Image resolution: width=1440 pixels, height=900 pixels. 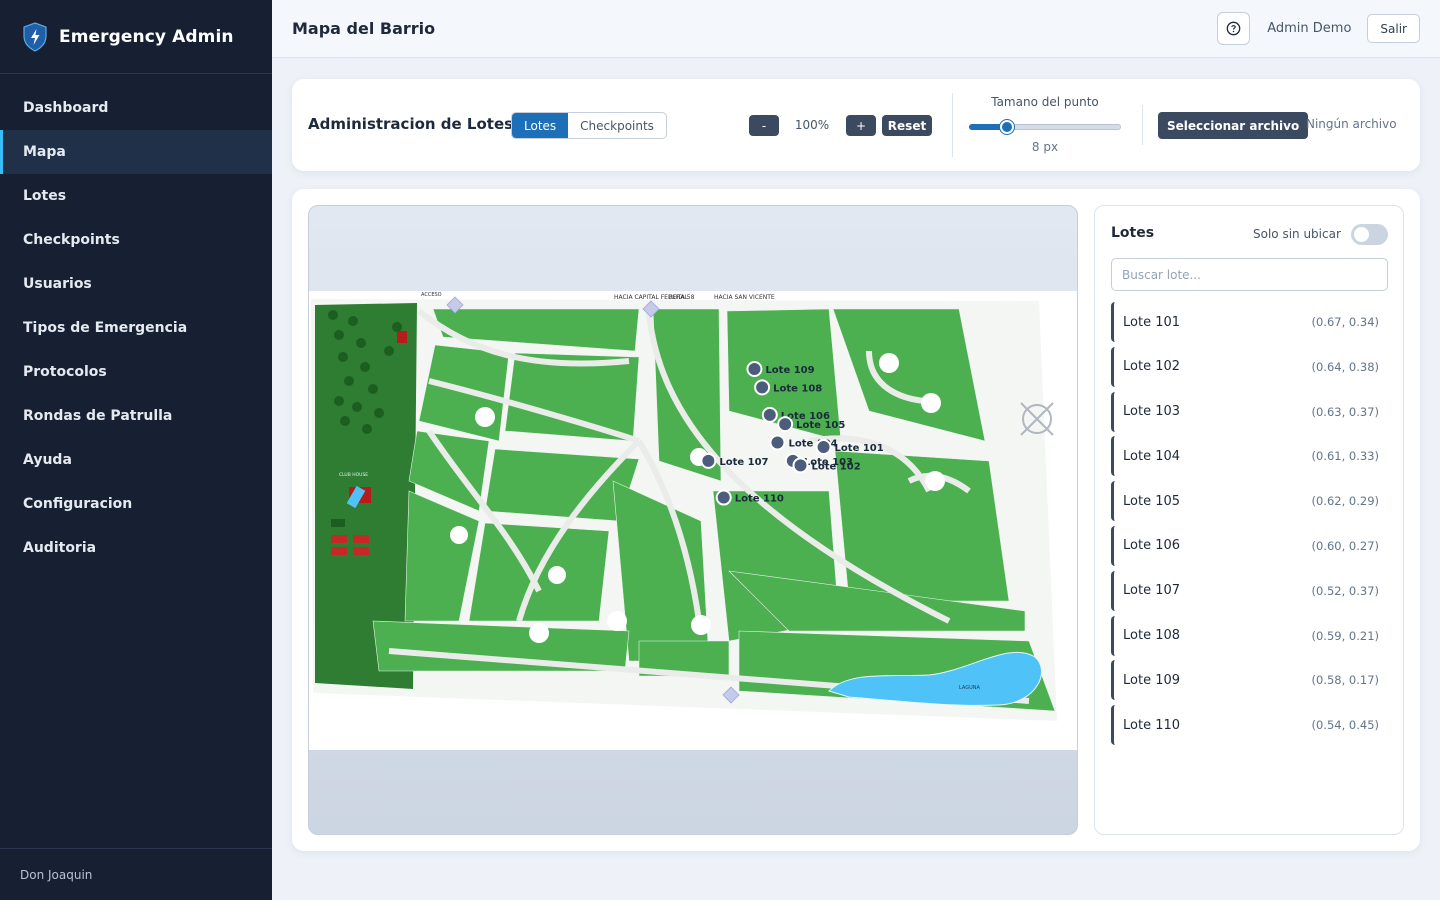 What do you see at coordinates (136, 108) in the screenshot?
I see `sidebar-item-dashboard: Dashboard` at bounding box center [136, 108].